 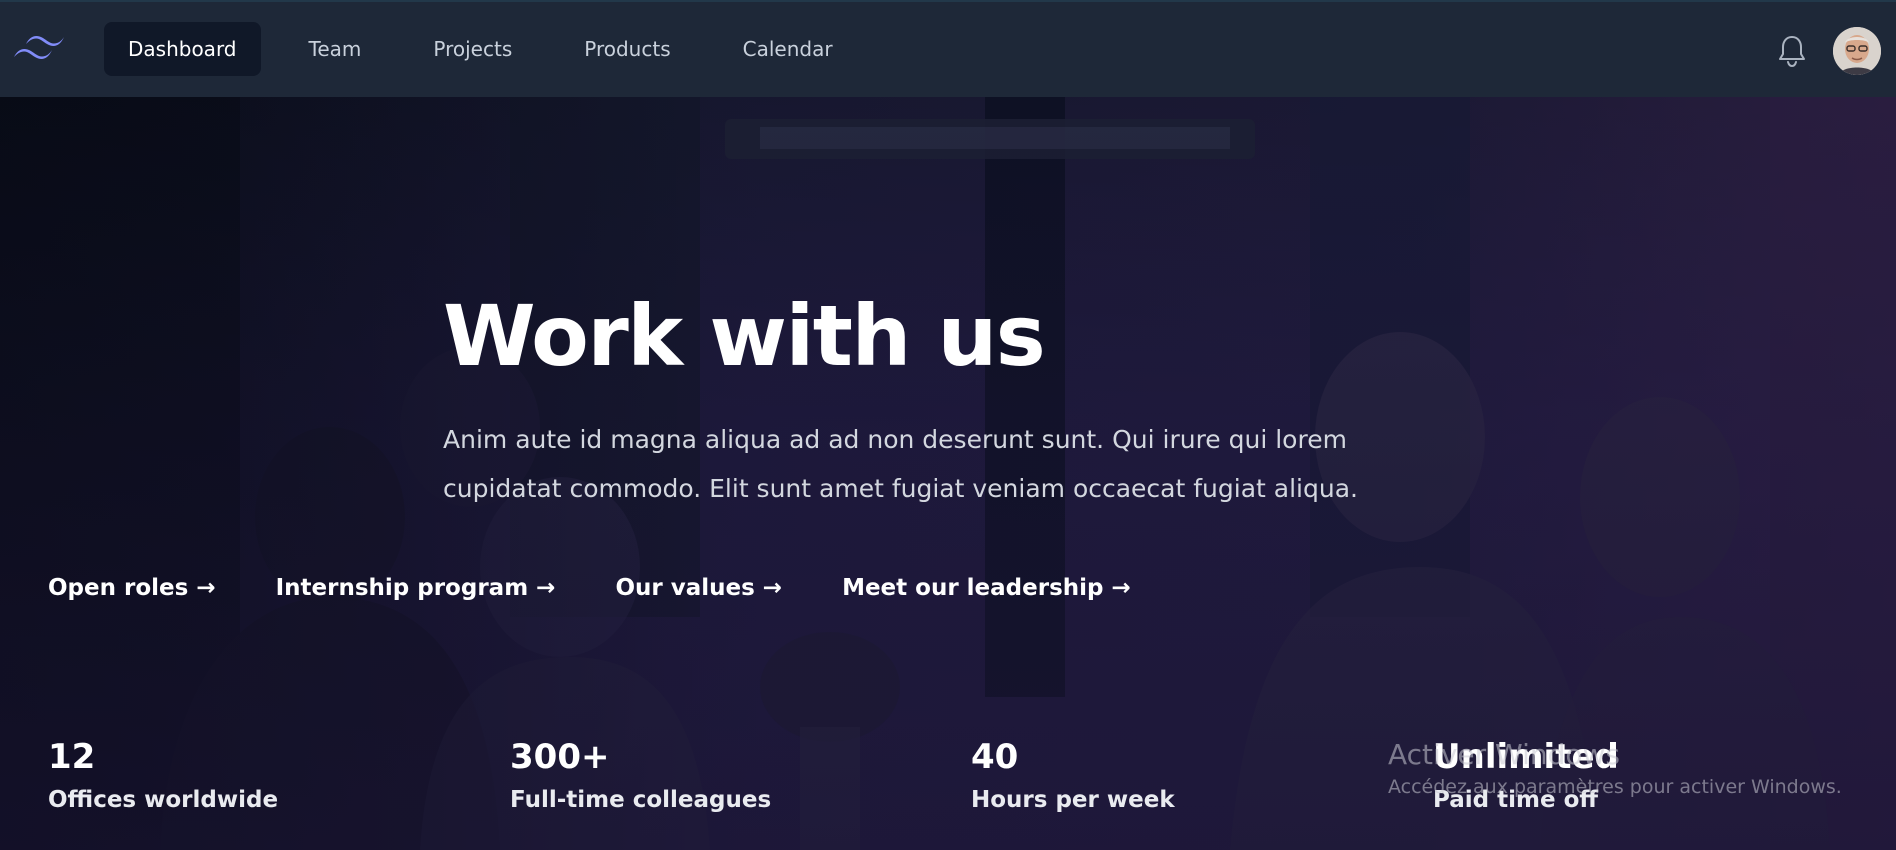 I want to click on nav-link-calendar: Calendar, so click(x=788, y=49).